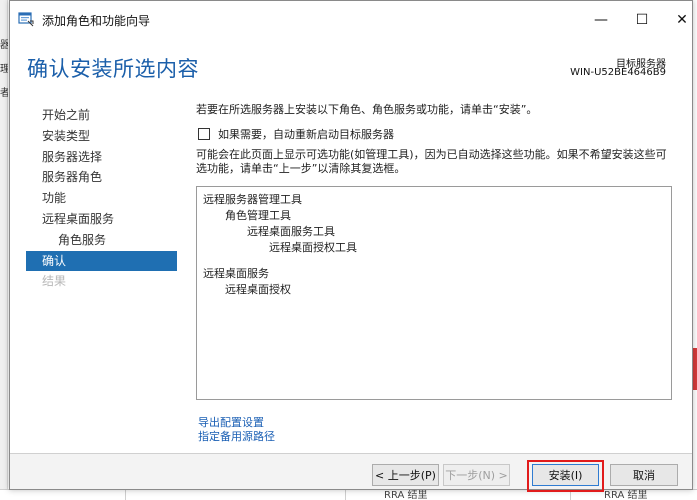  Describe the element at coordinates (405, 475) in the screenshot. I see `previous-button: < 上一步(P)` at that location.